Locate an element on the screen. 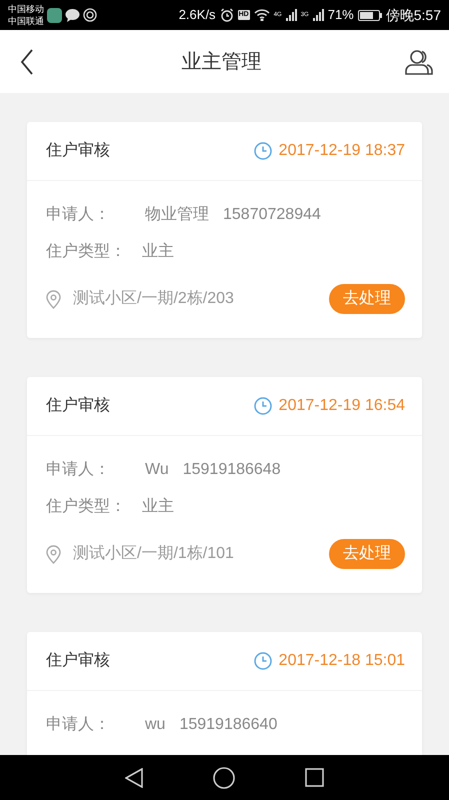 The image size is (449, 800). alarm-icon is located at coordinates (227, 15).